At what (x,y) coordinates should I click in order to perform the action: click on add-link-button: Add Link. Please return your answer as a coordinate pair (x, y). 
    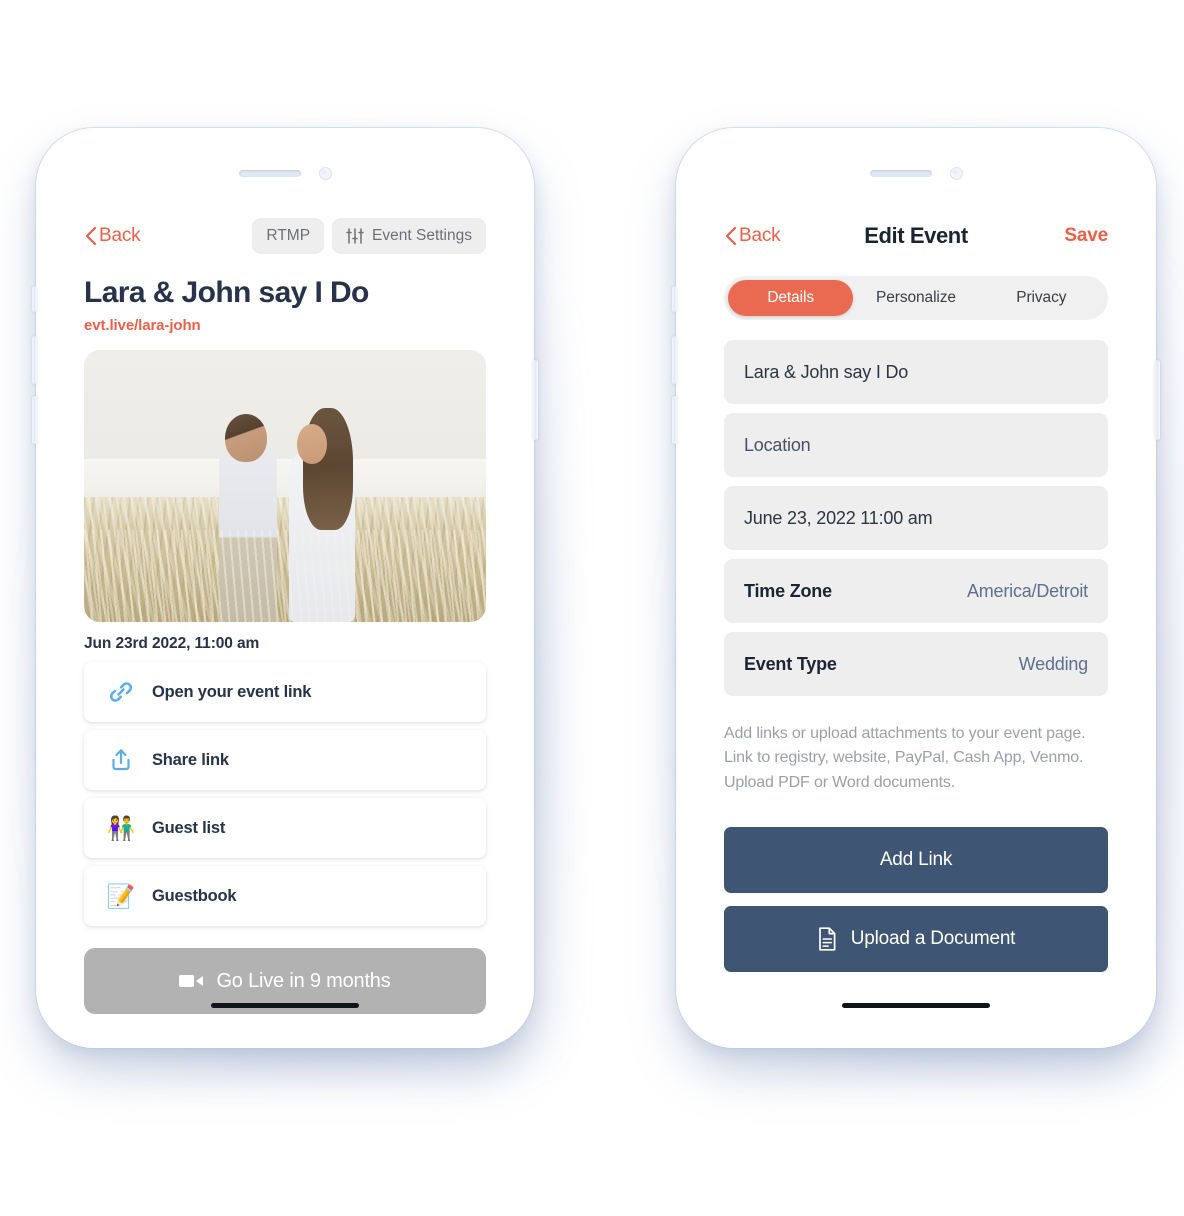
    Looking at the image, I should click on (916, 859).